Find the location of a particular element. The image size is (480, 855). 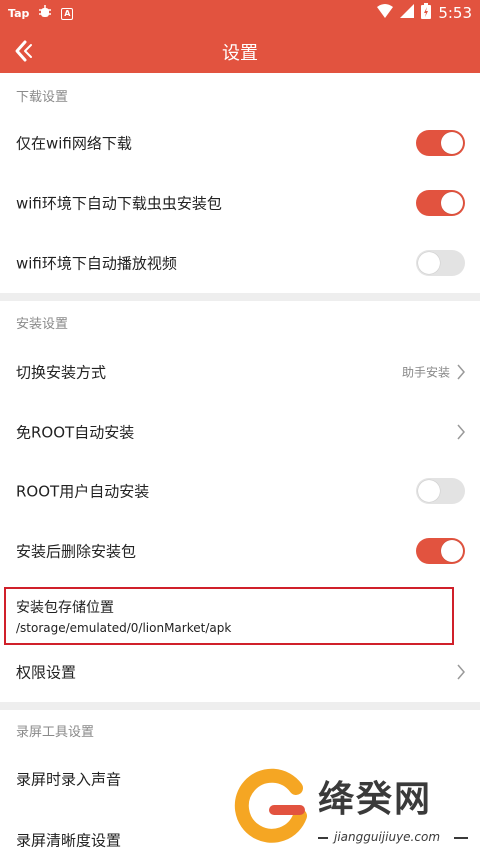

wifi-only-download-label: 仅在wifi网络下载 is located at coordinates (74, 143).